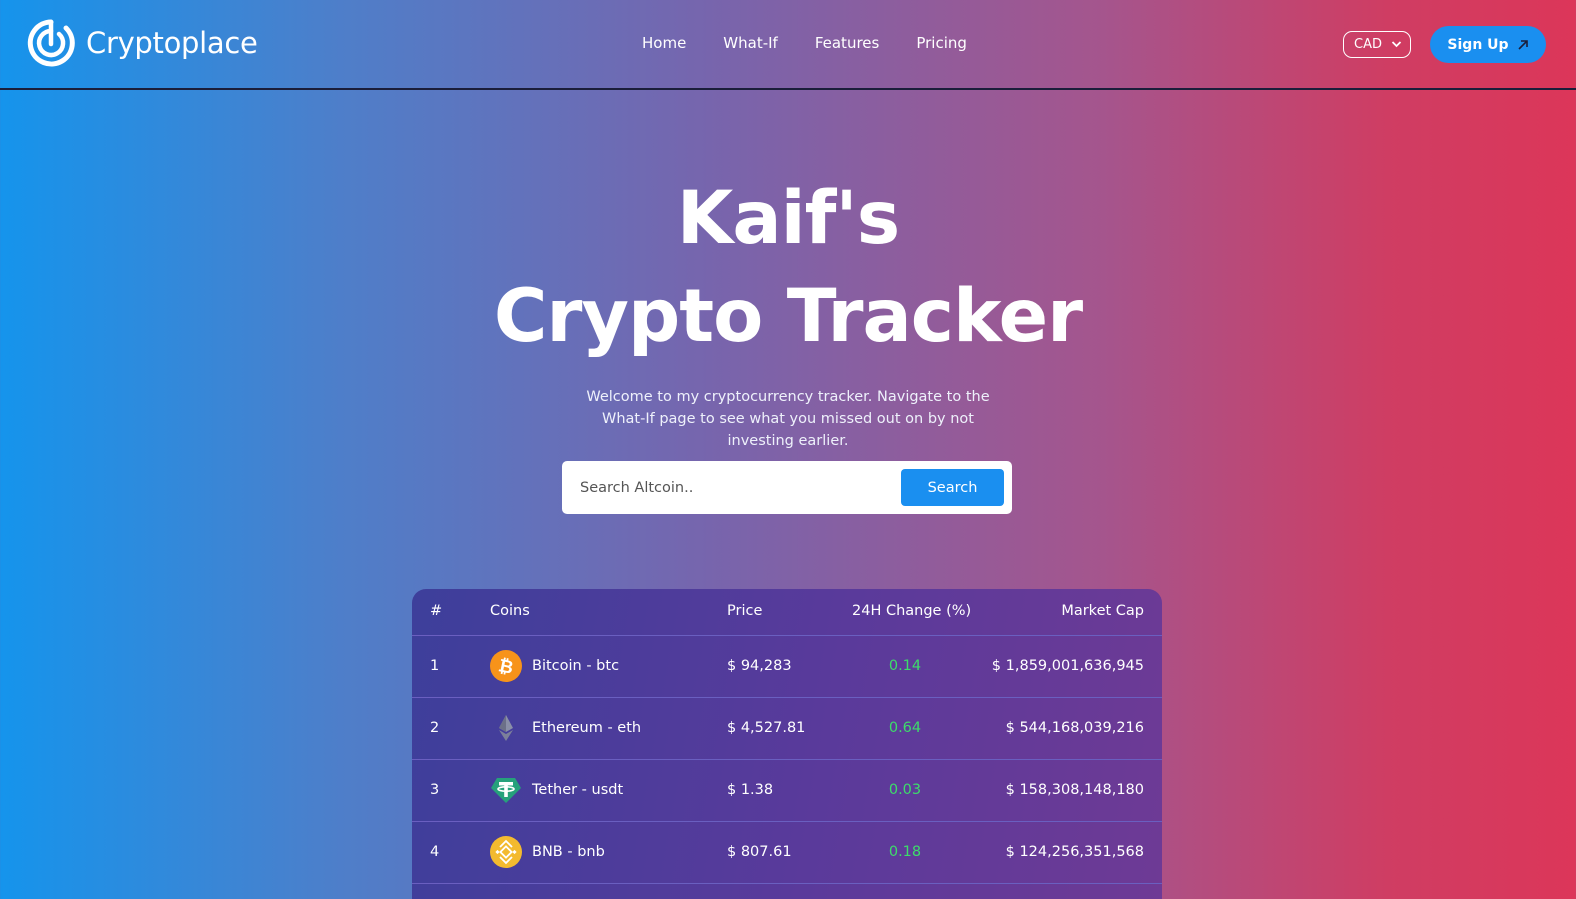 Image resolution: width=1576 pixels, height=899 pixels. I want to click on chevron-down-icon, so click(1396, 45).